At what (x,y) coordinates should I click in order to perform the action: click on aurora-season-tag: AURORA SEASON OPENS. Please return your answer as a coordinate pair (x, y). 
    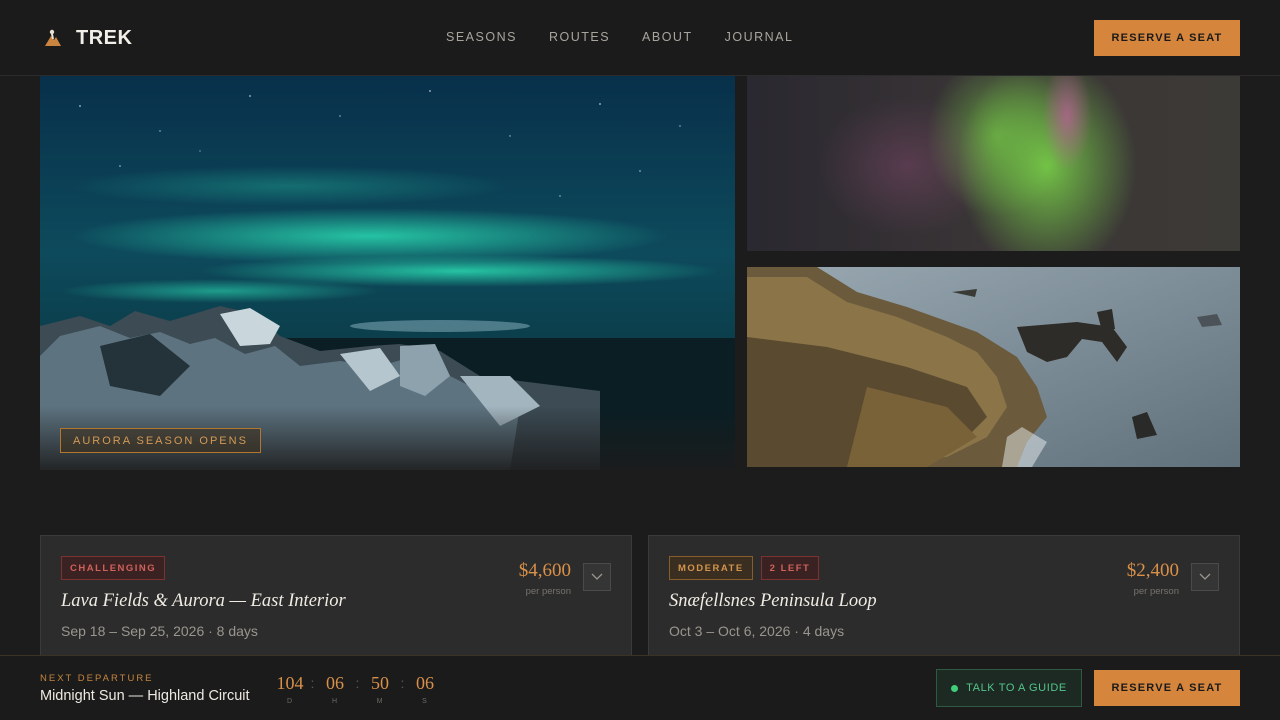
    Looking at the image, I should click on (160, 440).